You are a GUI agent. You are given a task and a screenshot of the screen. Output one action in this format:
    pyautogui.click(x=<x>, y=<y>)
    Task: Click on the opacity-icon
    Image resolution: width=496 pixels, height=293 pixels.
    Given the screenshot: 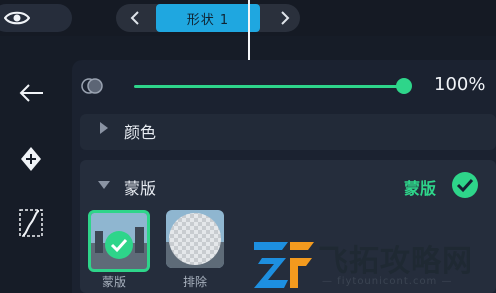 What is the action you would take?
    pyautogui.click(x=92, y=86)
    